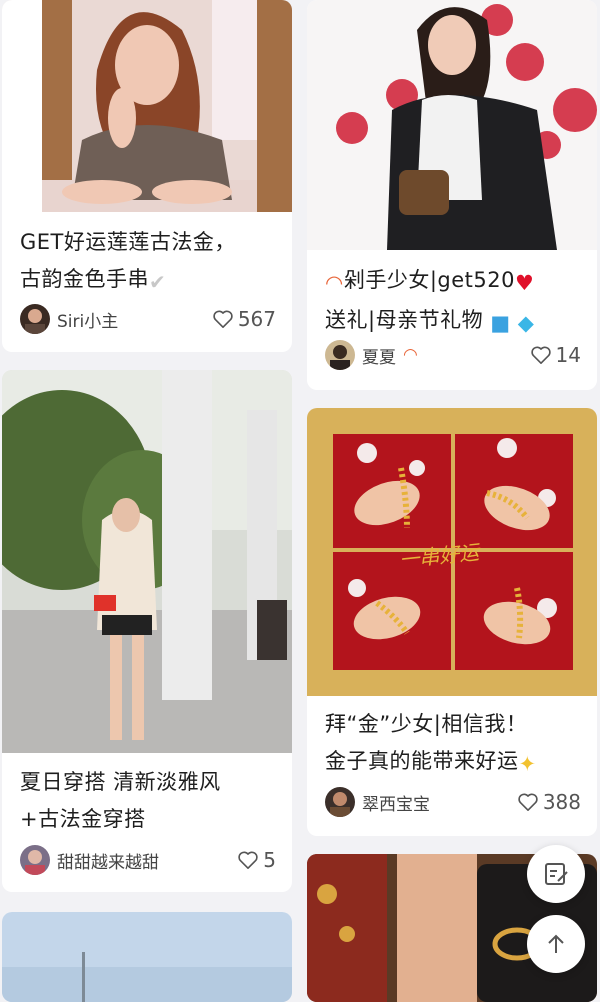  What do you see at coordinates (454, 302) in the screenshot?
I see `post-title: ◠剁手少女|get520♥ 送礼|母亲节礼物 ■ ◆` at bounding box center [454, 302].